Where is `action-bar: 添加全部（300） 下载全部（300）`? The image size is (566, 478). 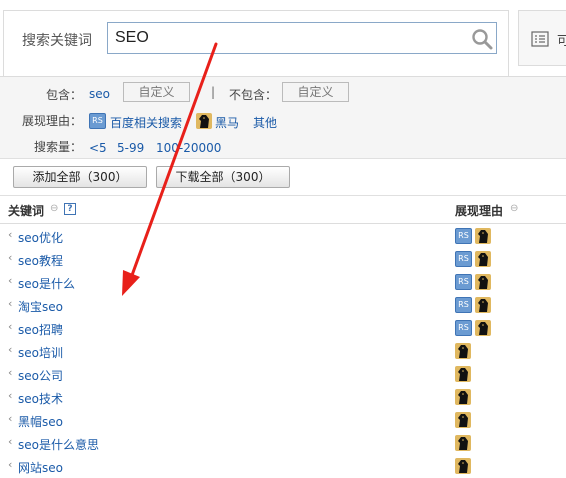 action-bar: 添加全部（300） 下载全部（300） is located at coordinates (283, 177).